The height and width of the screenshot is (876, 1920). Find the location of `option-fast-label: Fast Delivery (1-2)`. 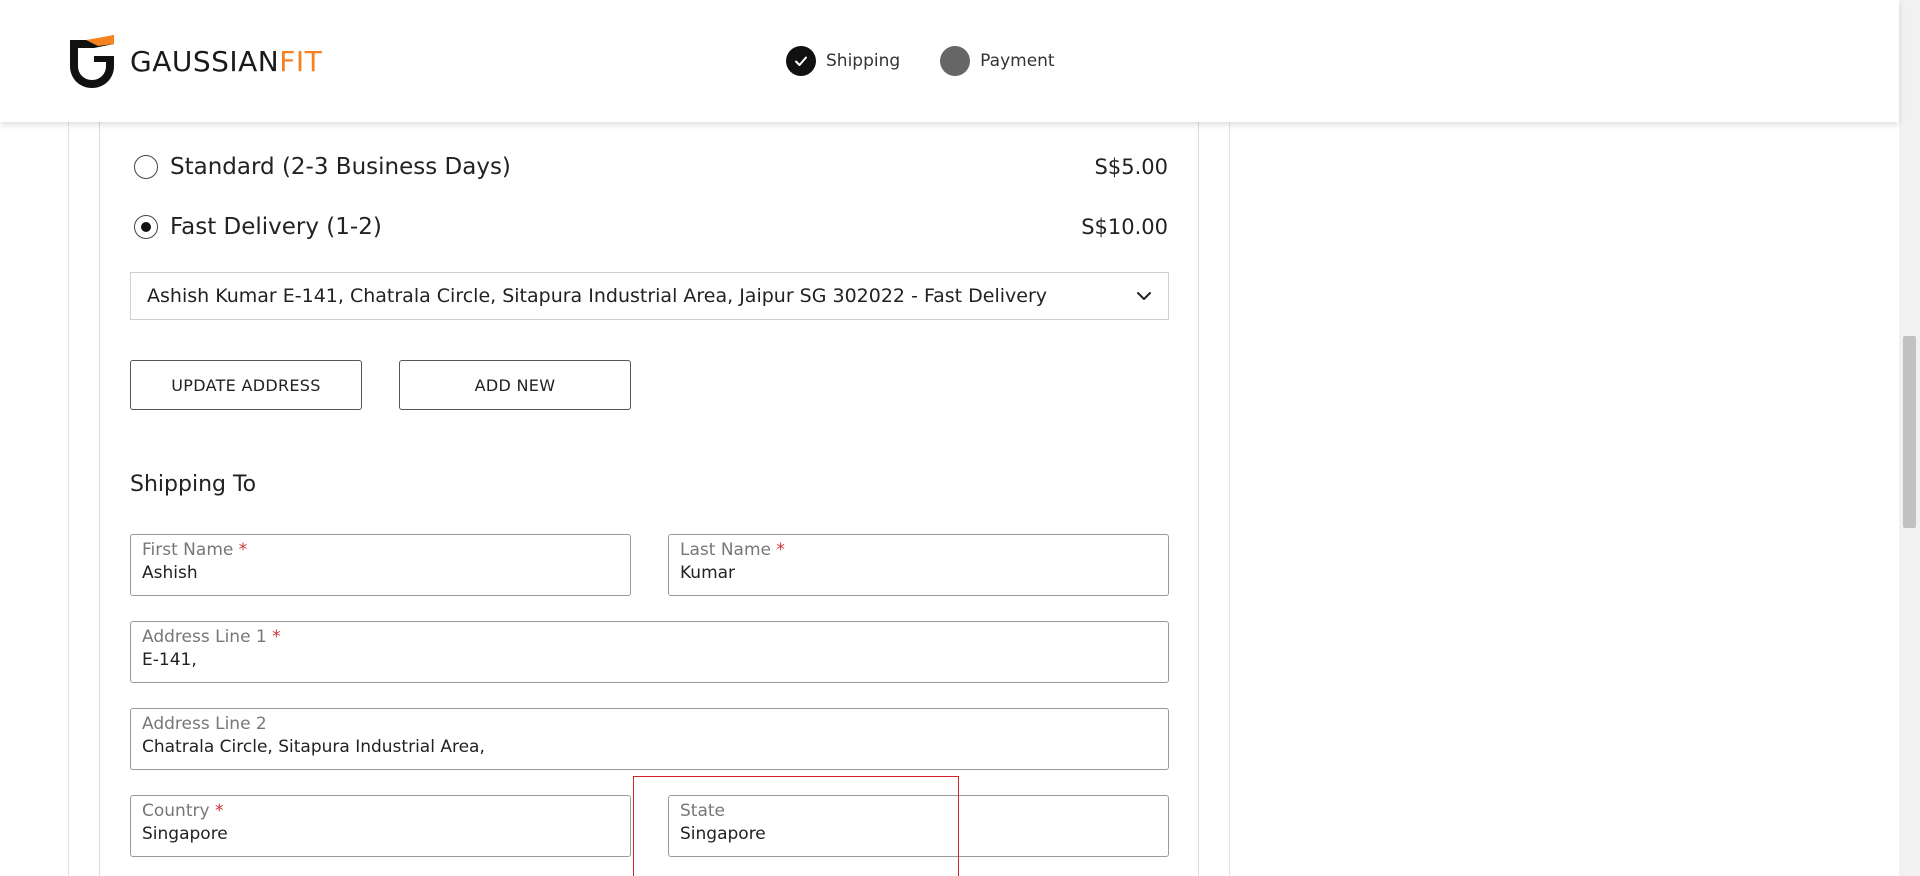

option-fast-label: Fast Delivery (1-2) is located at coordinates (276, 227).